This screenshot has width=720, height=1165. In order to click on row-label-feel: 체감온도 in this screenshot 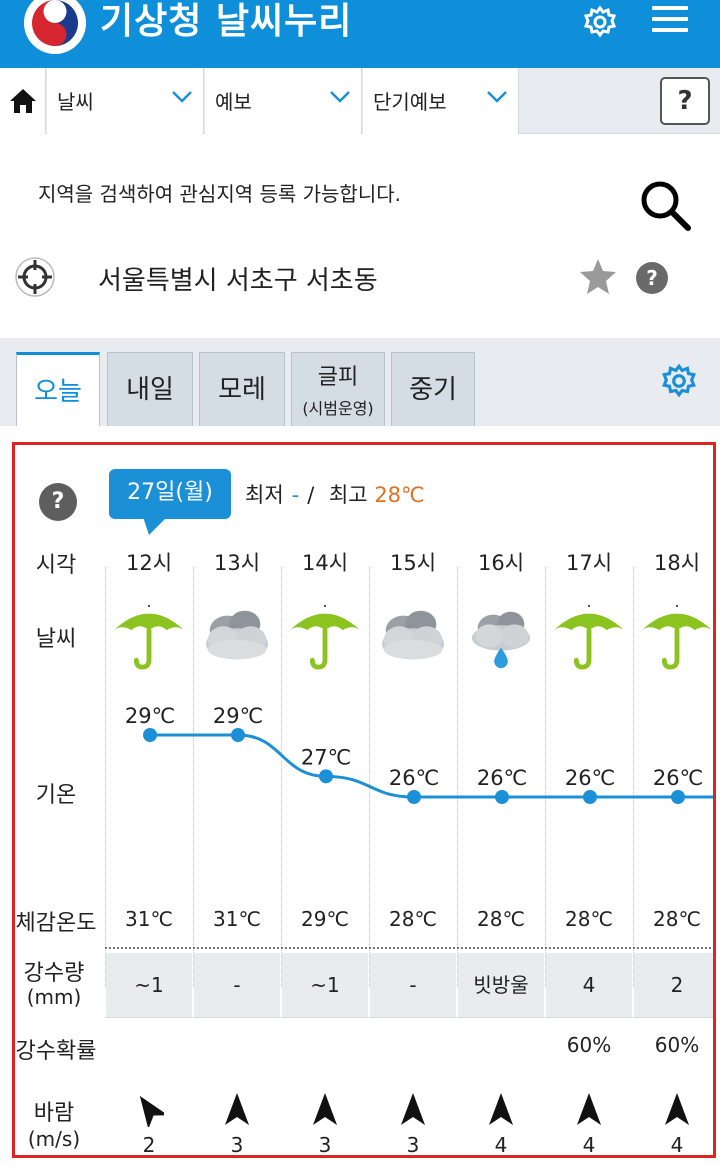, I will do `click(56, 923)`.